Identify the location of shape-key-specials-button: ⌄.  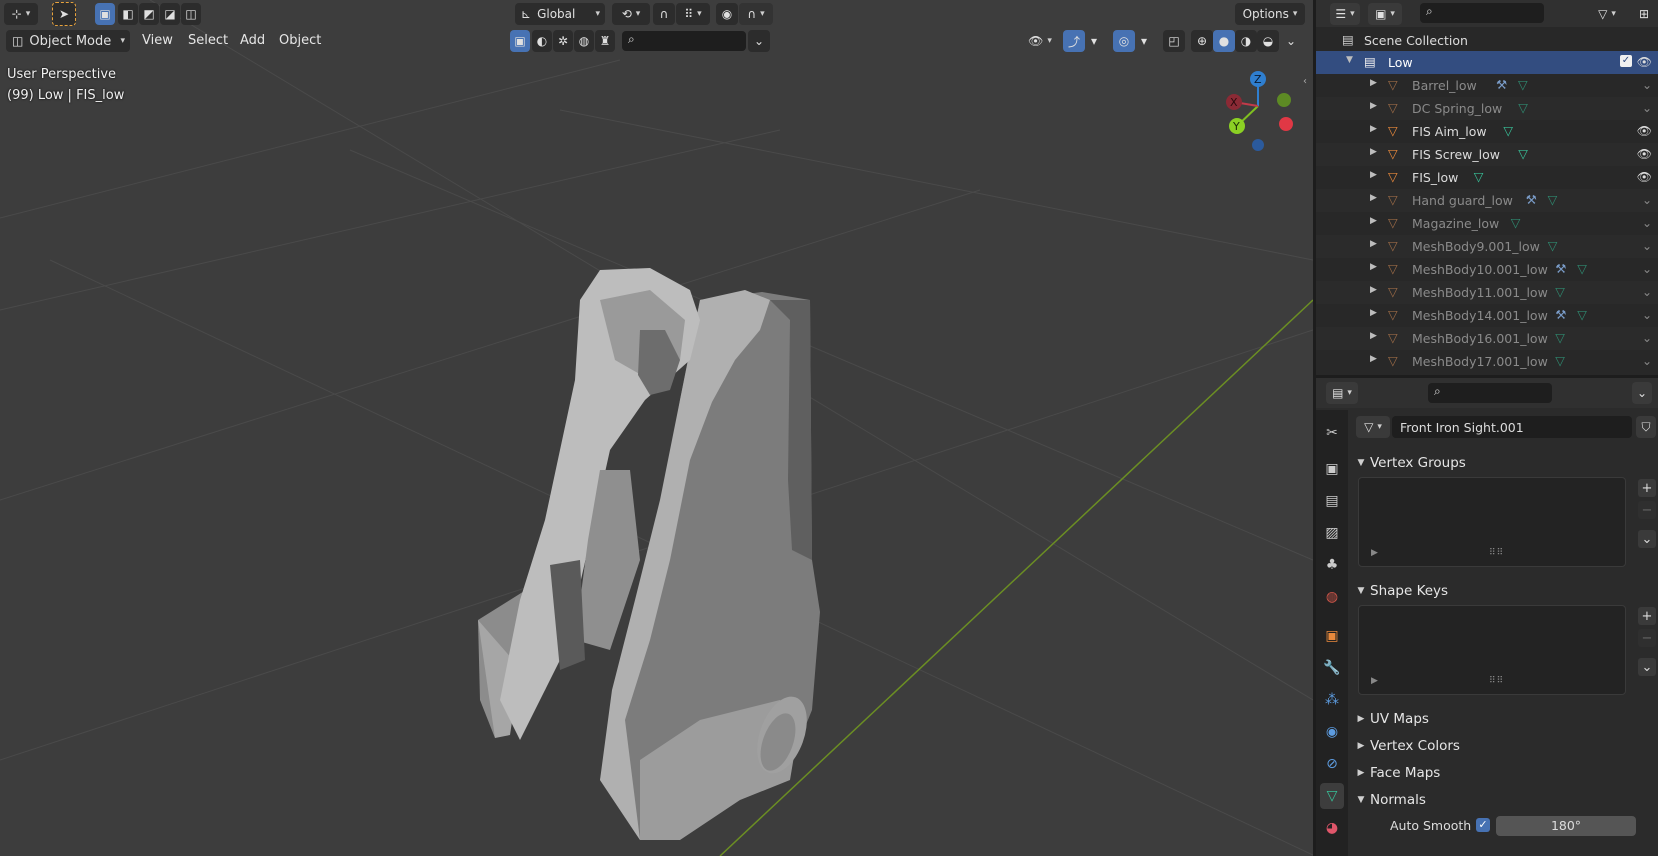
(1647, 667).